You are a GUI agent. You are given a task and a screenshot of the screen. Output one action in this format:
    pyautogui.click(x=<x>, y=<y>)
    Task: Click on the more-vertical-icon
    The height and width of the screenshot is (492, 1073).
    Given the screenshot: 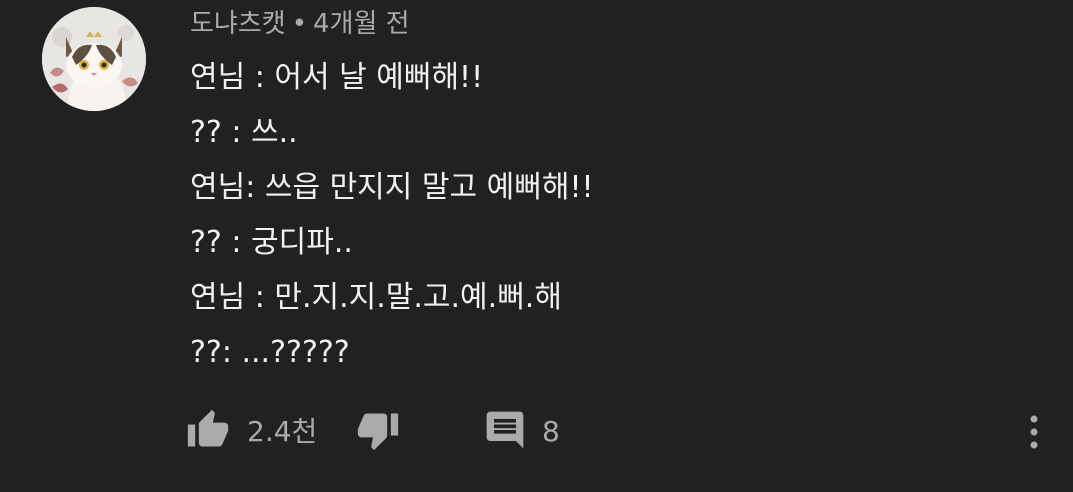 What is the action you would take?
    pyautogui.click(x=1034, y=432)
    